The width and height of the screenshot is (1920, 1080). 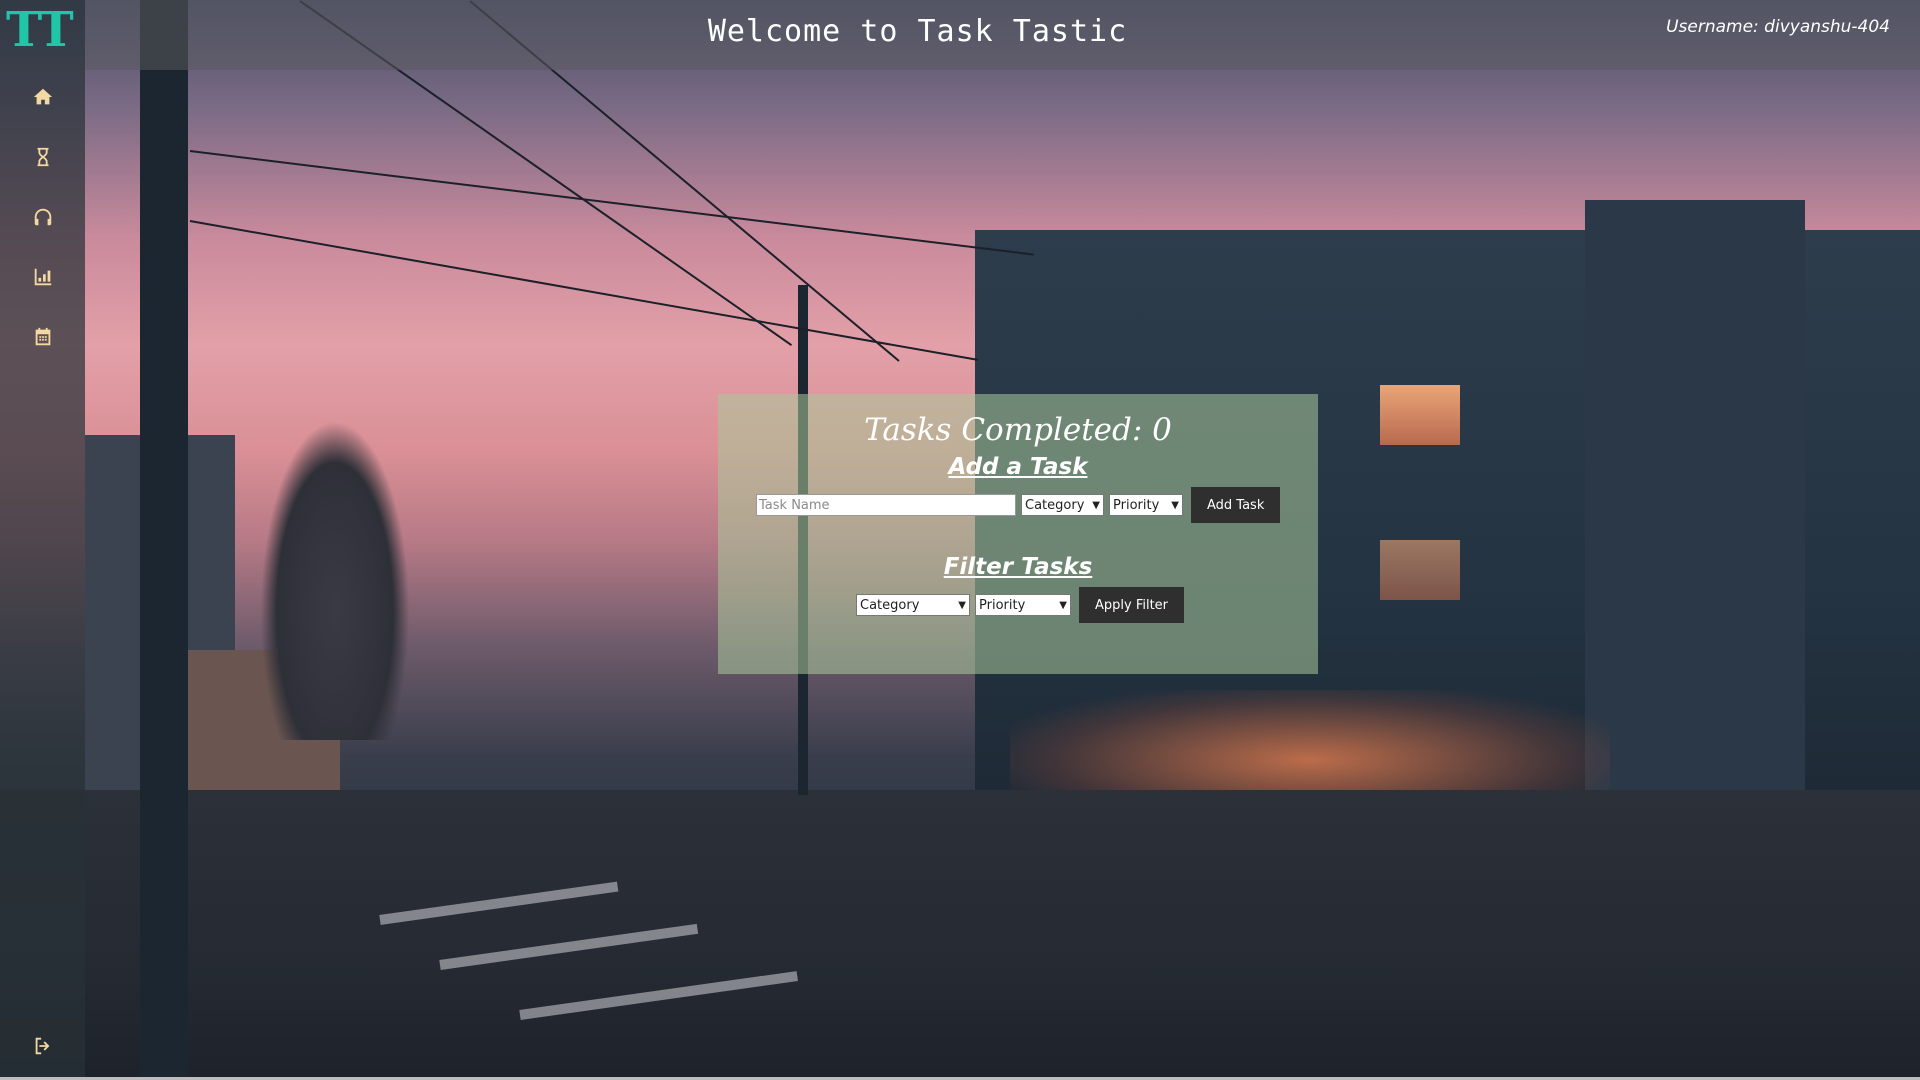 What do you see at coordinates (43, 1046) in the screenshot?
I see `logout-icon` at bounding box center [43, 1046].